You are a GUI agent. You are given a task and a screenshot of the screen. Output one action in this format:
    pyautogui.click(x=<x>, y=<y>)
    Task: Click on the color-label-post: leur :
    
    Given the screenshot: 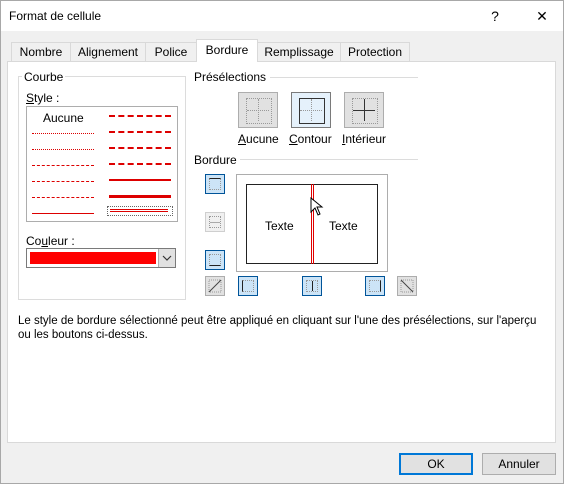 What is the action you would take?
    pyautogui.click(x=61, y=241)
    